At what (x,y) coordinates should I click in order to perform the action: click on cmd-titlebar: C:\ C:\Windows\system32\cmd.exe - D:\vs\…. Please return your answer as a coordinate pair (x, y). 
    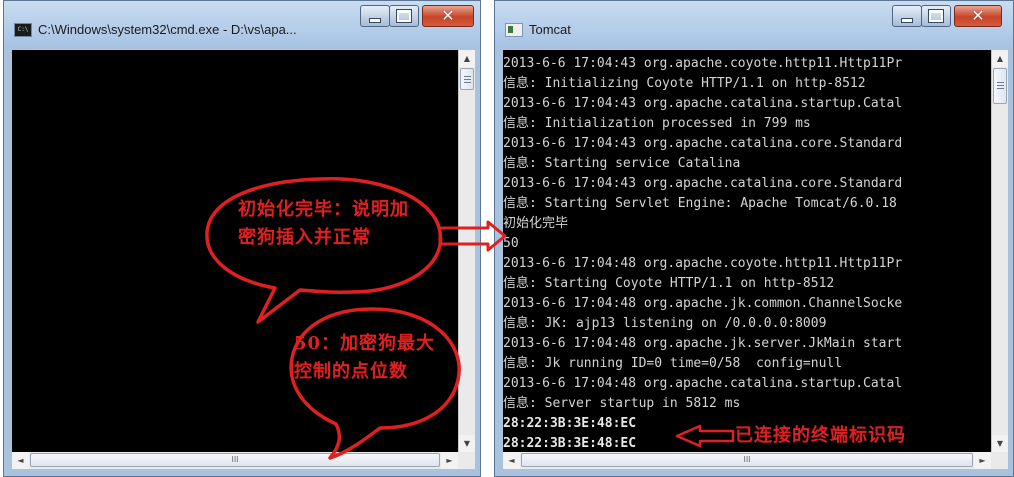
    Looking at the image, I should click on (242, 23).